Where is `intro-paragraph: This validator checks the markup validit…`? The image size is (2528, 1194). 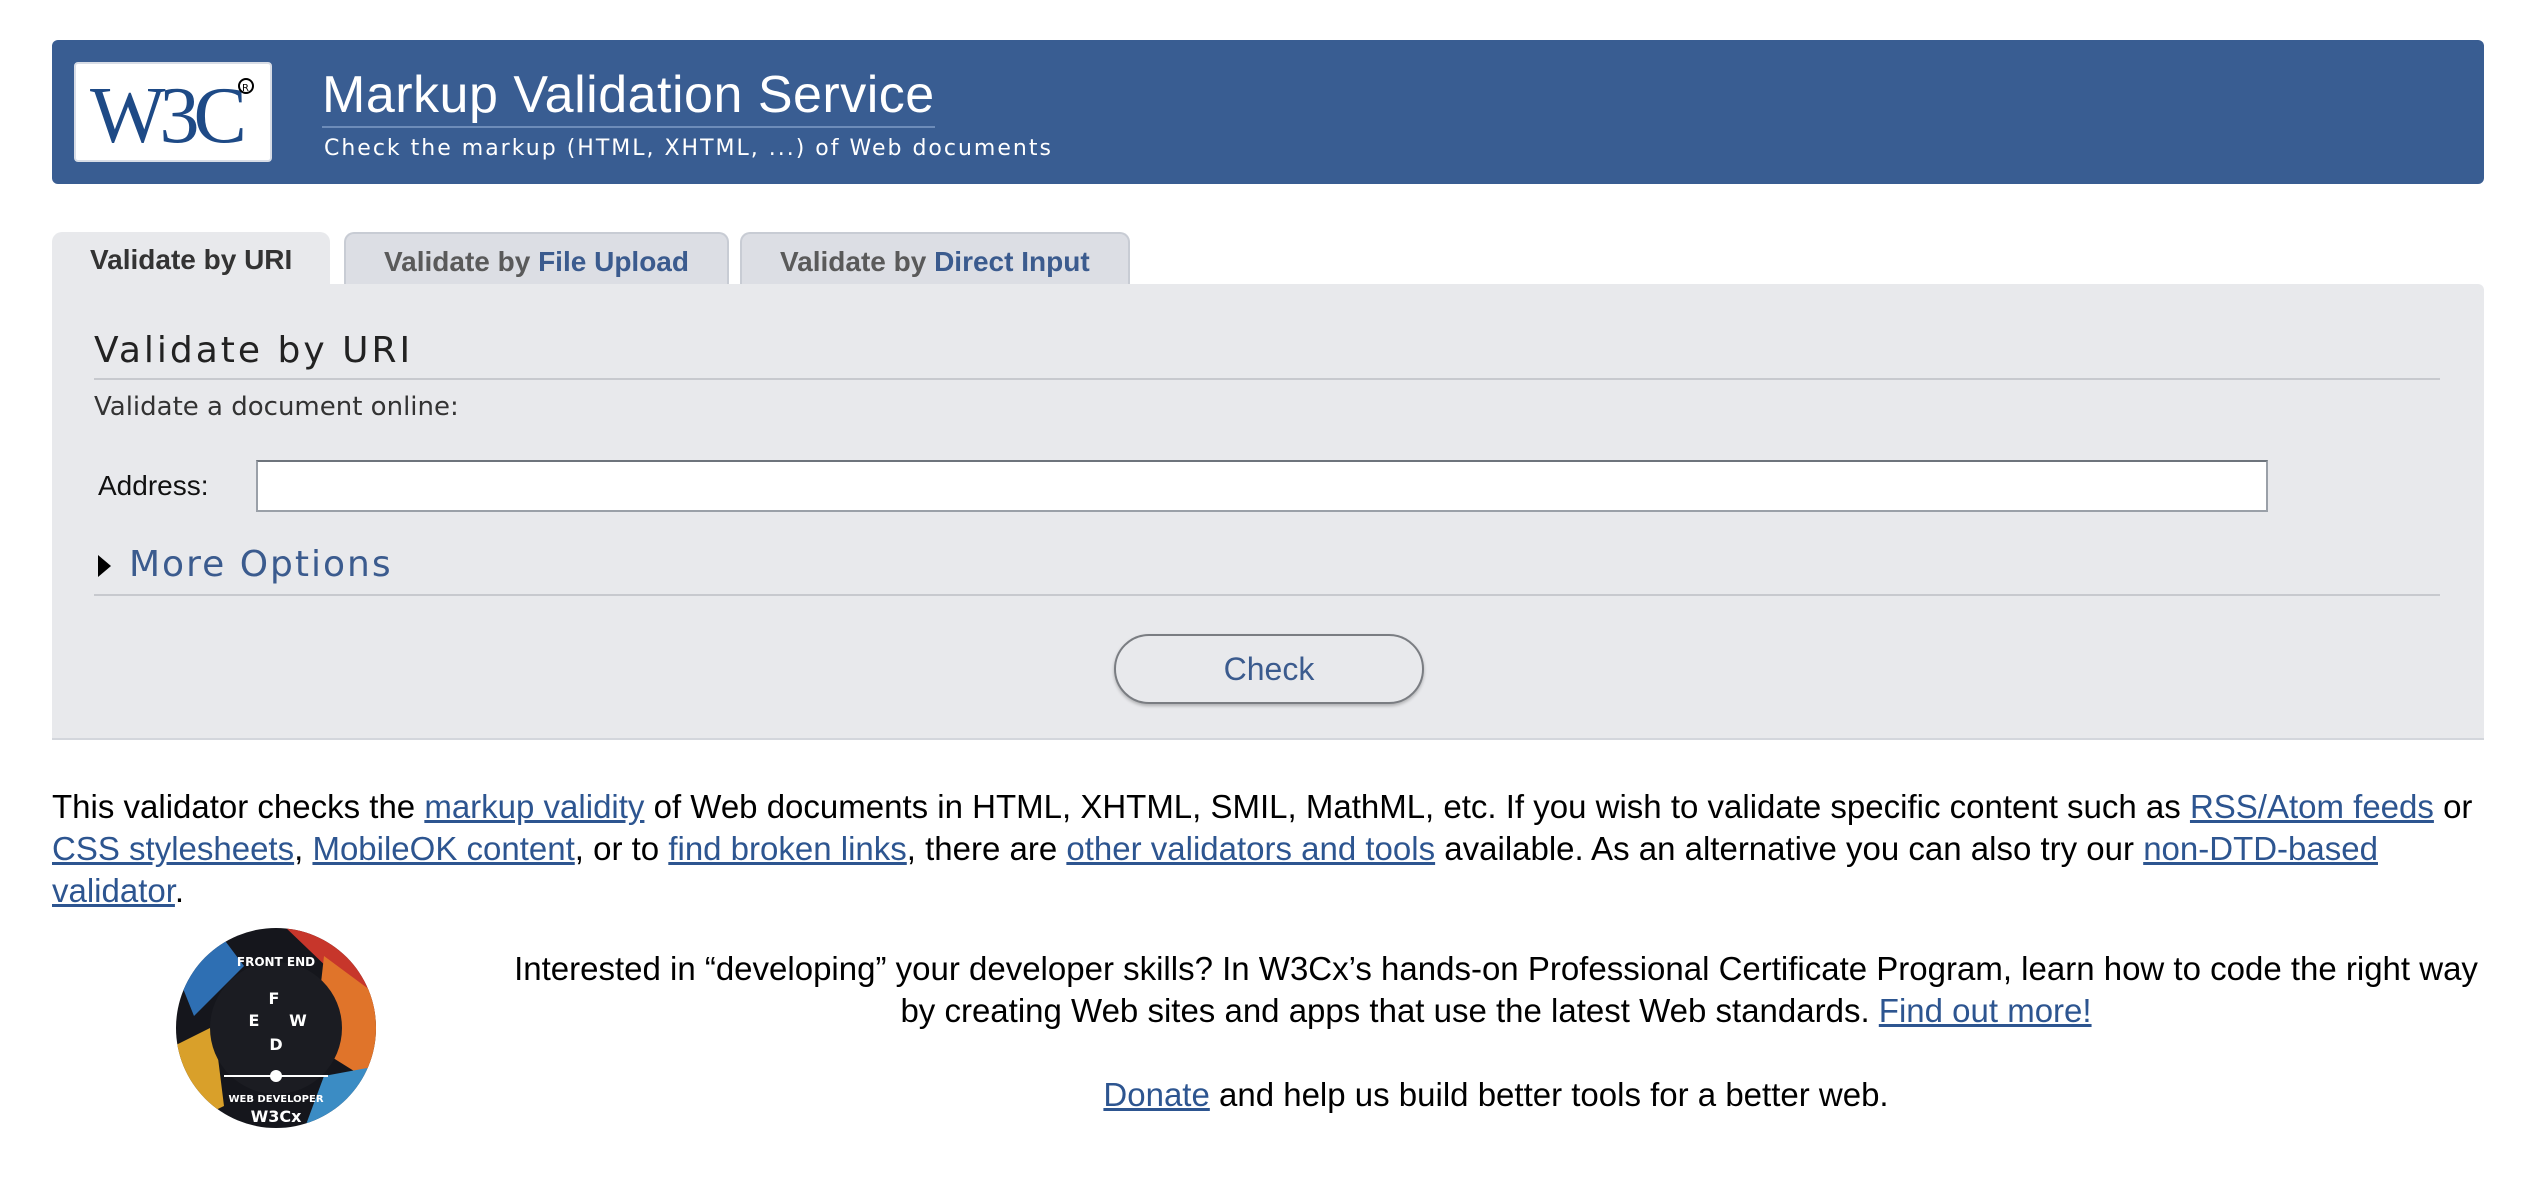
intro-paragraph: This validator checks the markup validit… is located at coordinates (1272, 849).